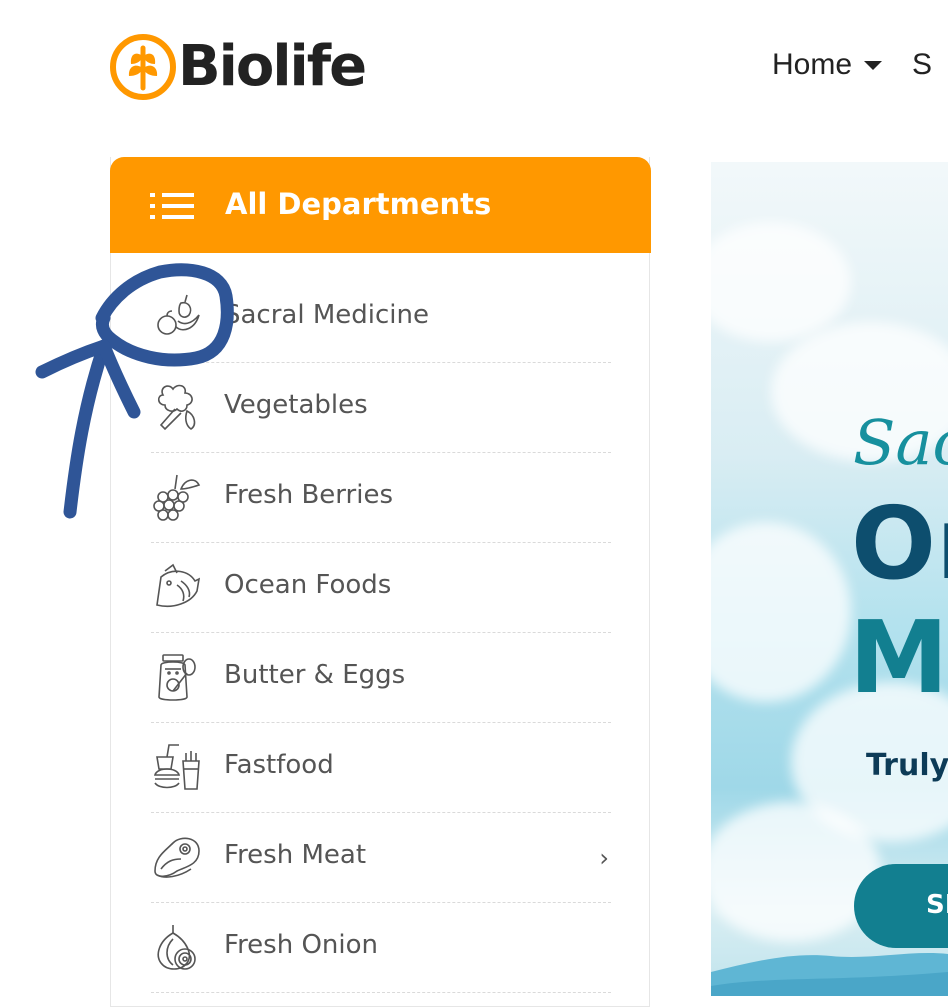  I want to click on department-label: Fresh Meat, so click(295, 855).